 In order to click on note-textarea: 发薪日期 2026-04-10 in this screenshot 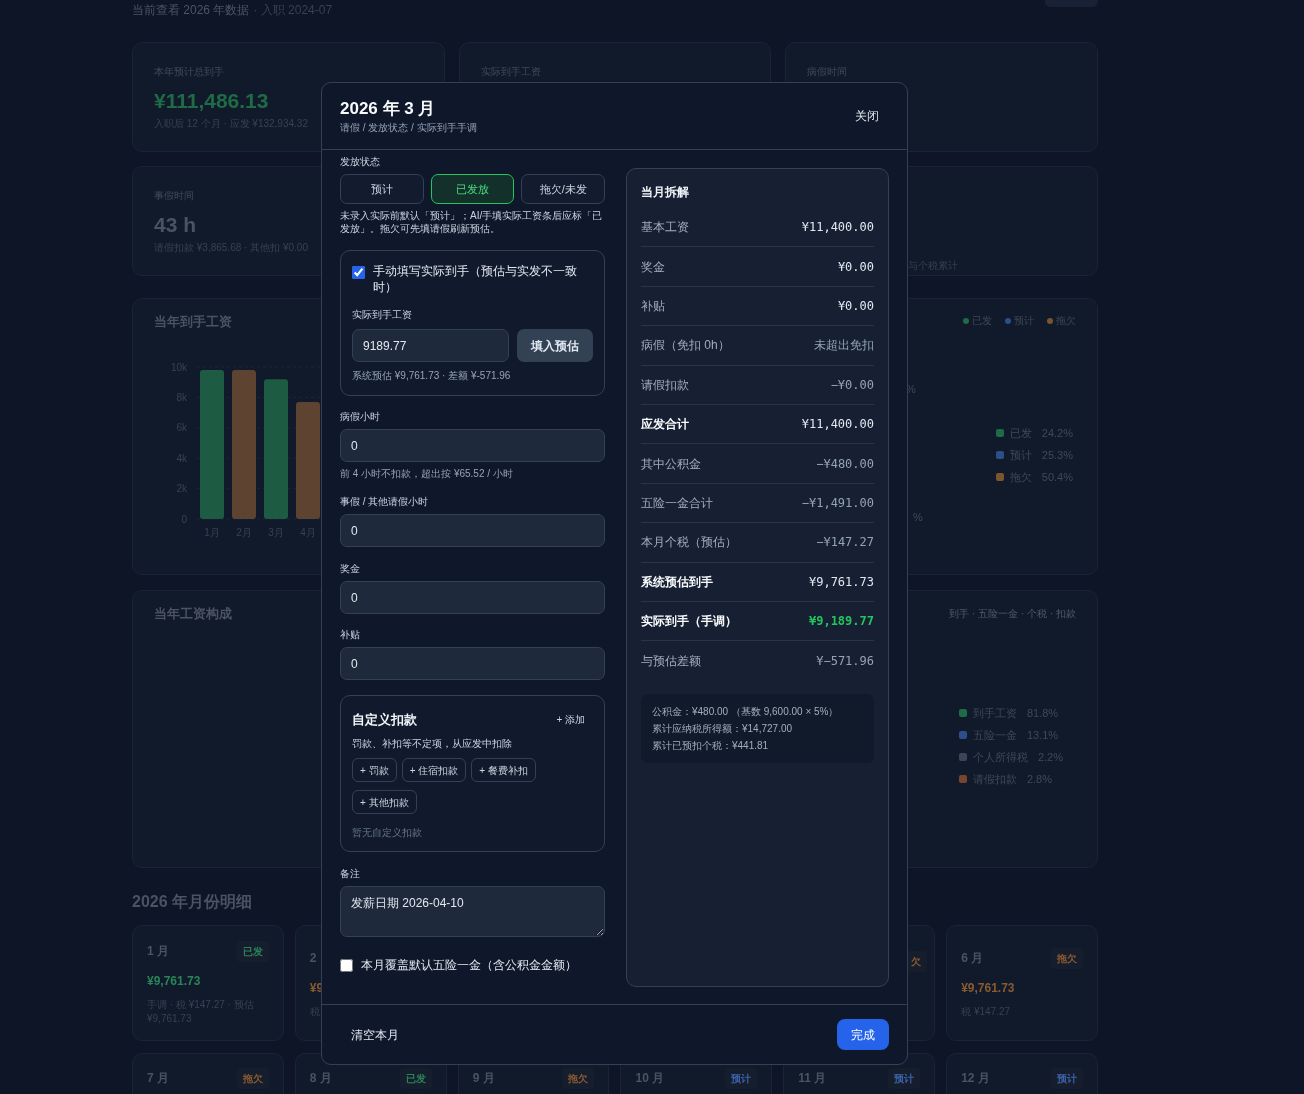, I will do `click(472, 911)`.